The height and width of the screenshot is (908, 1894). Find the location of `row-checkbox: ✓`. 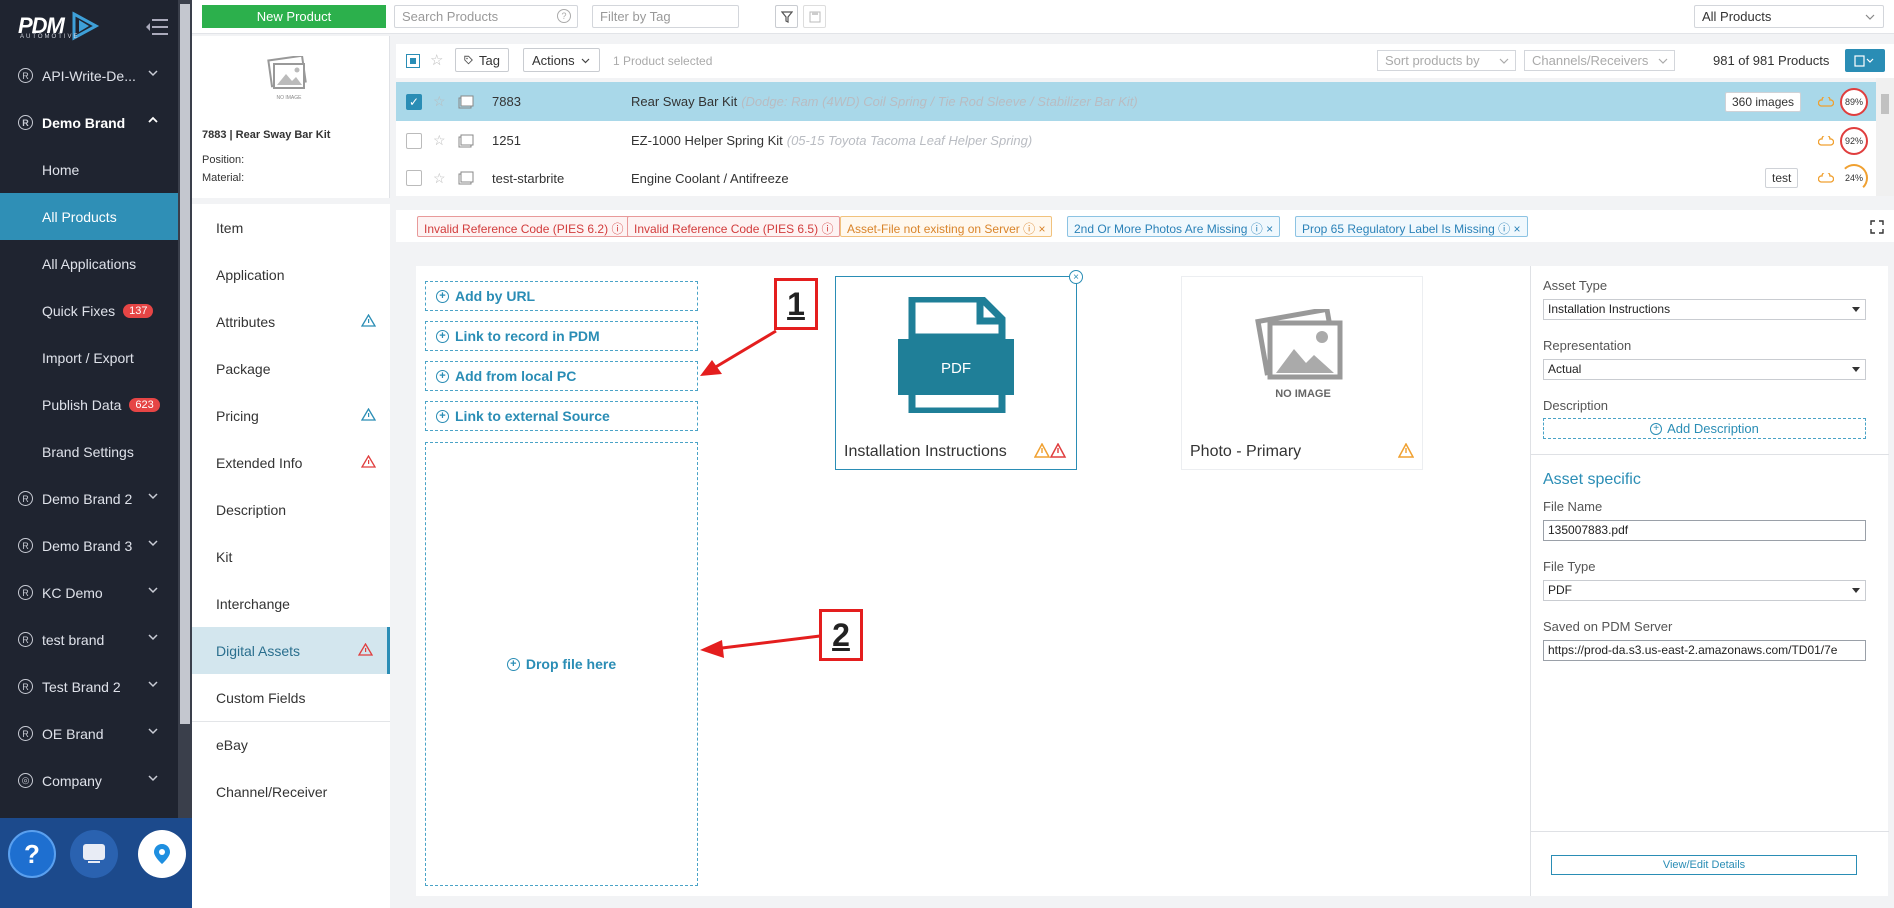

row-checkbox: ✓ is located at coordinates (414, 101).